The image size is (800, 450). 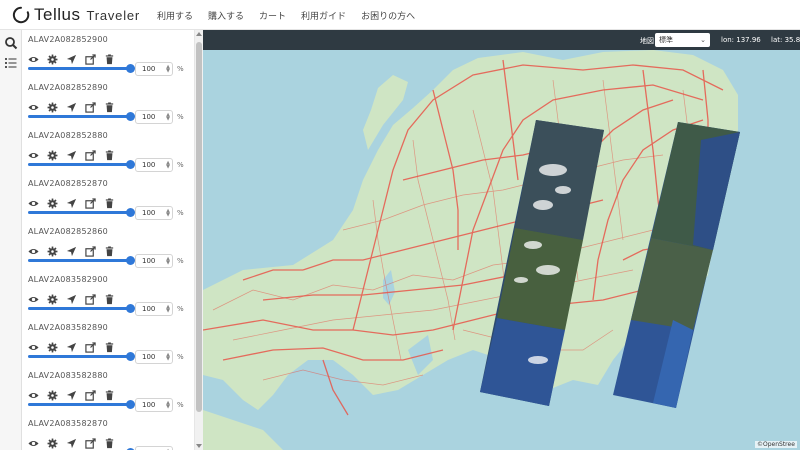 What do you see at coordinates (226, 15) in the screenshot?
I see `nav-purchase: 購入する` at bounding box center [226, 15].